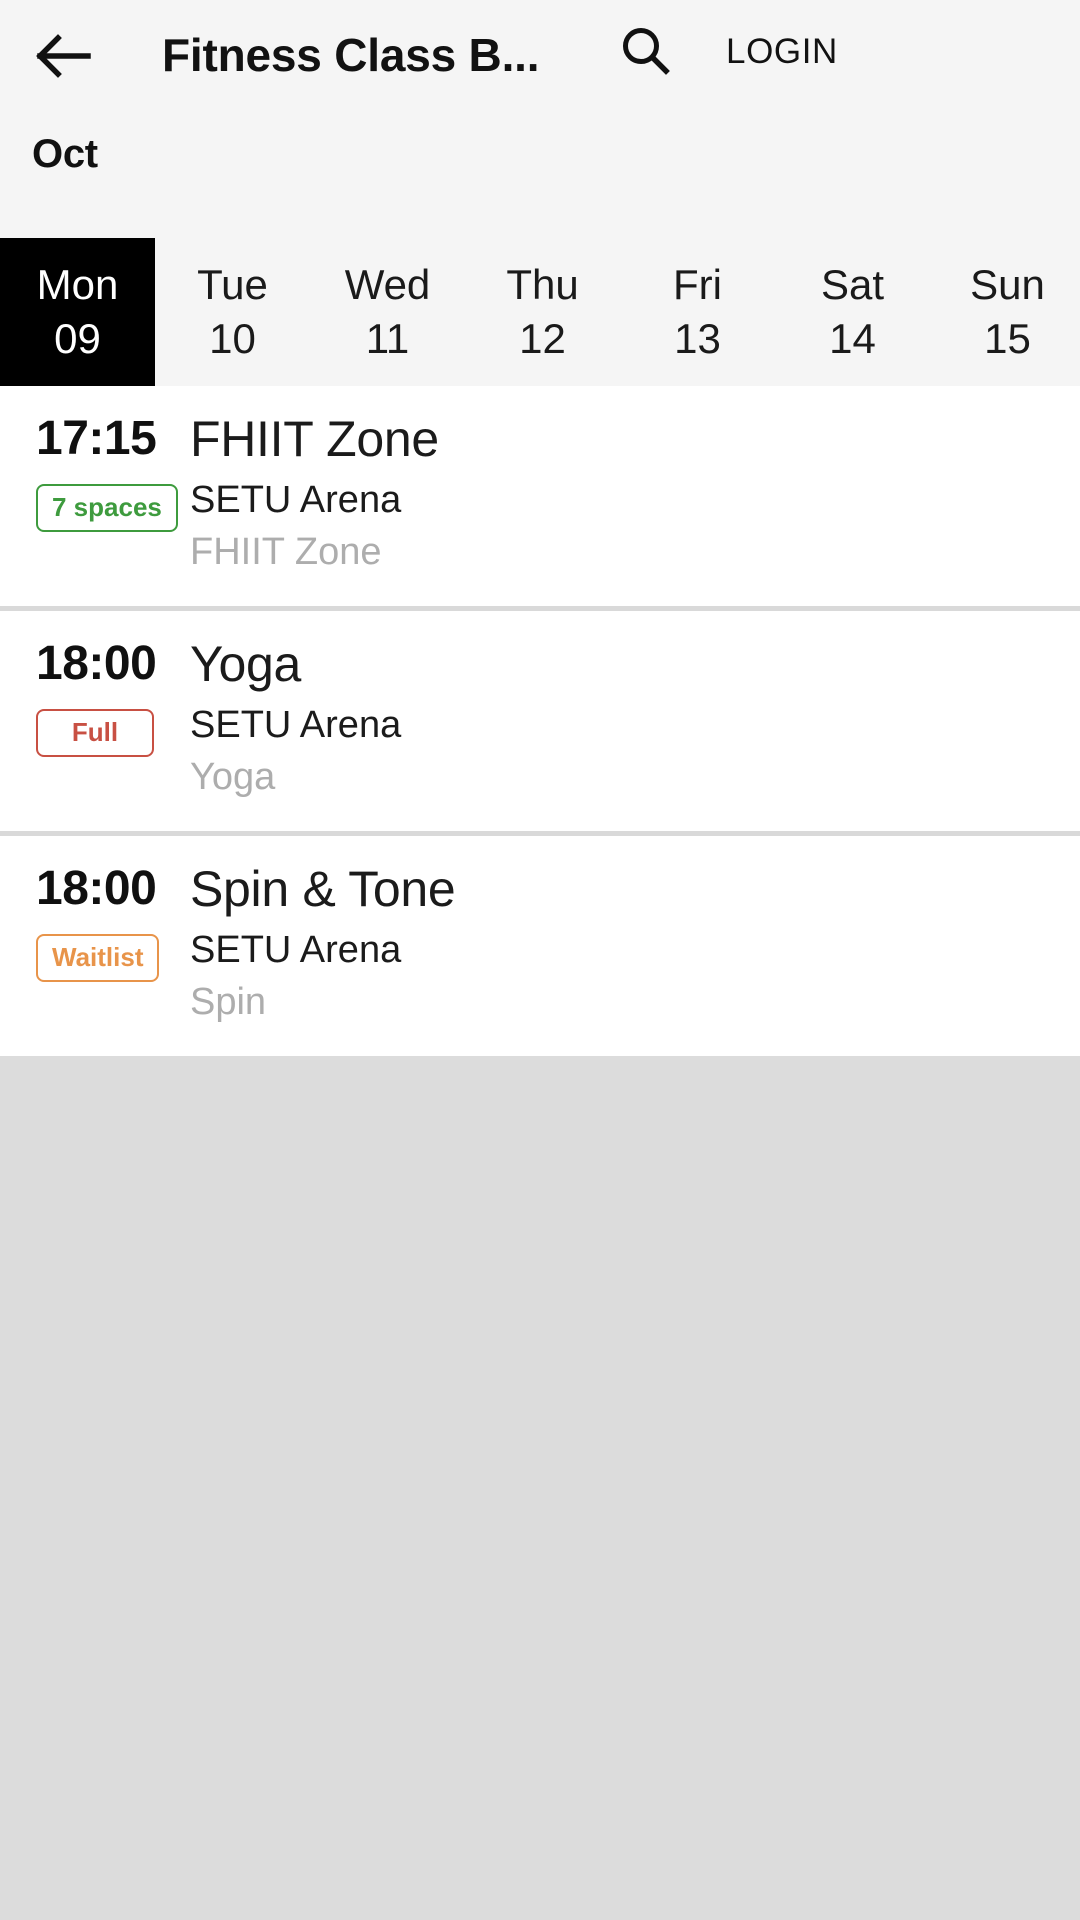  I want to click on class-row-inner: 18:00 Full Yoga SETU Arena Yoga, so click(540, 717).